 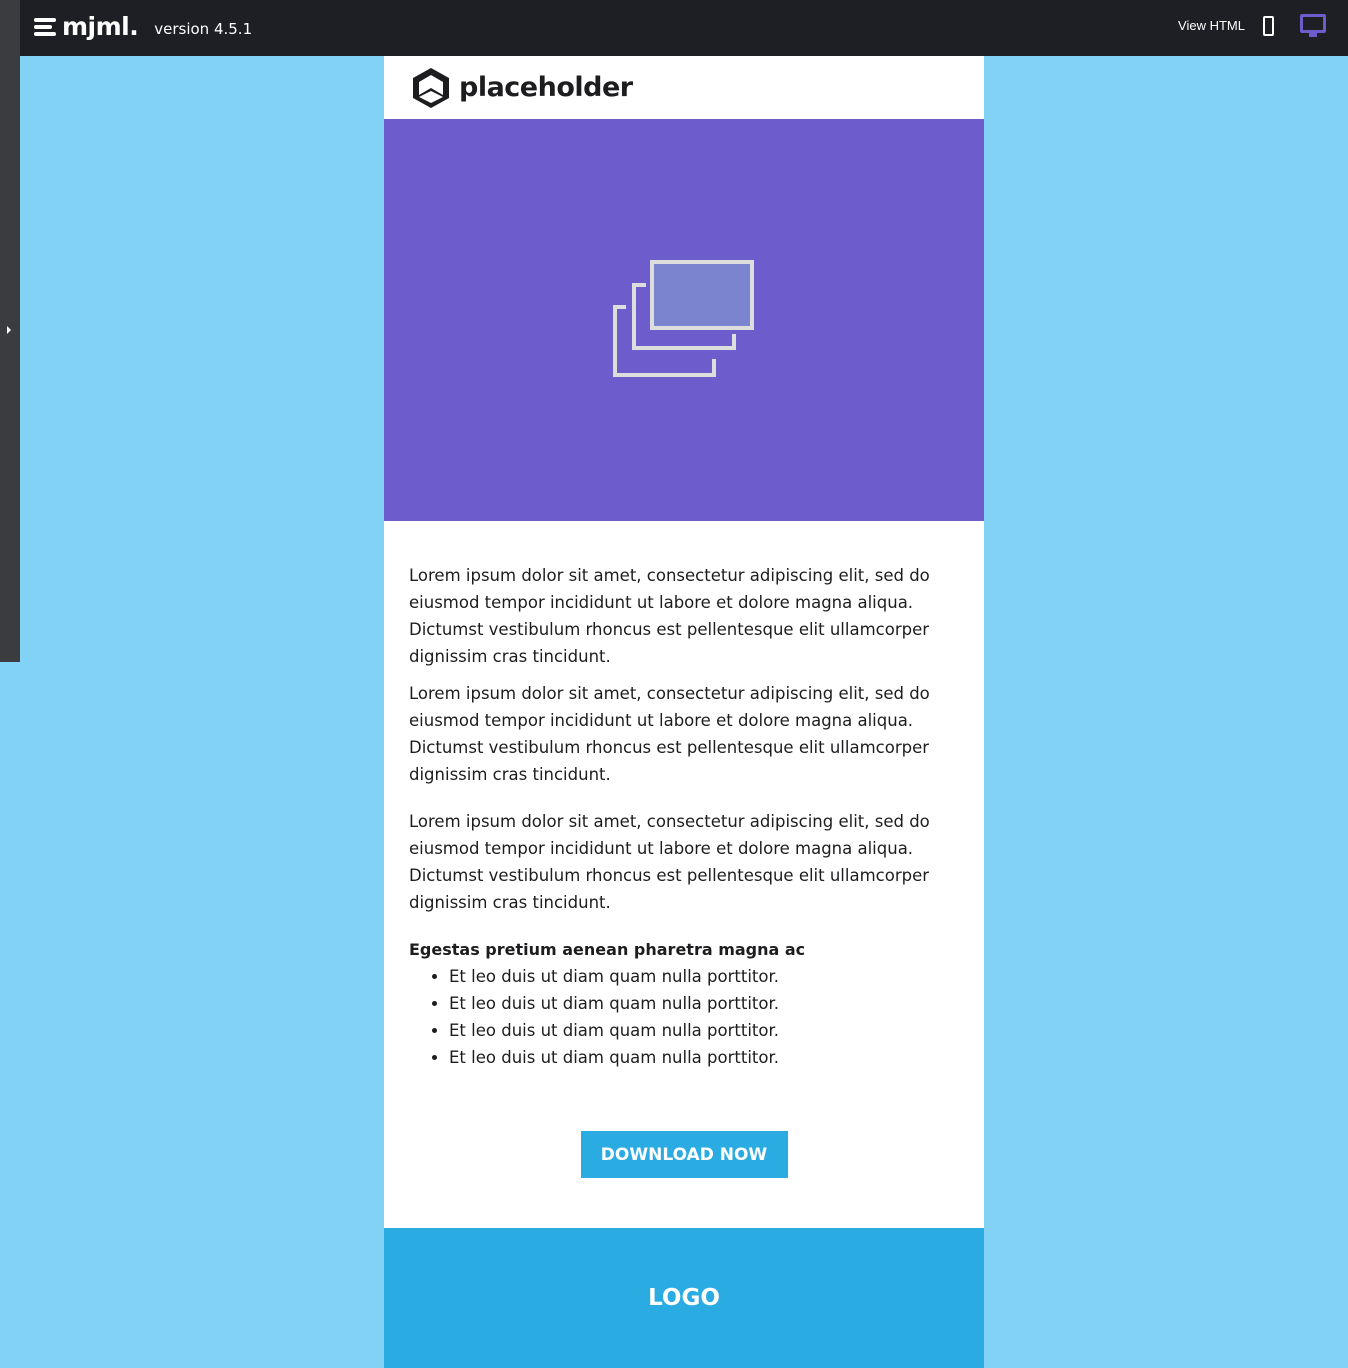 I want to click on download-now-button: DOWNLOAD NOW, so click(x=684, y=1154).